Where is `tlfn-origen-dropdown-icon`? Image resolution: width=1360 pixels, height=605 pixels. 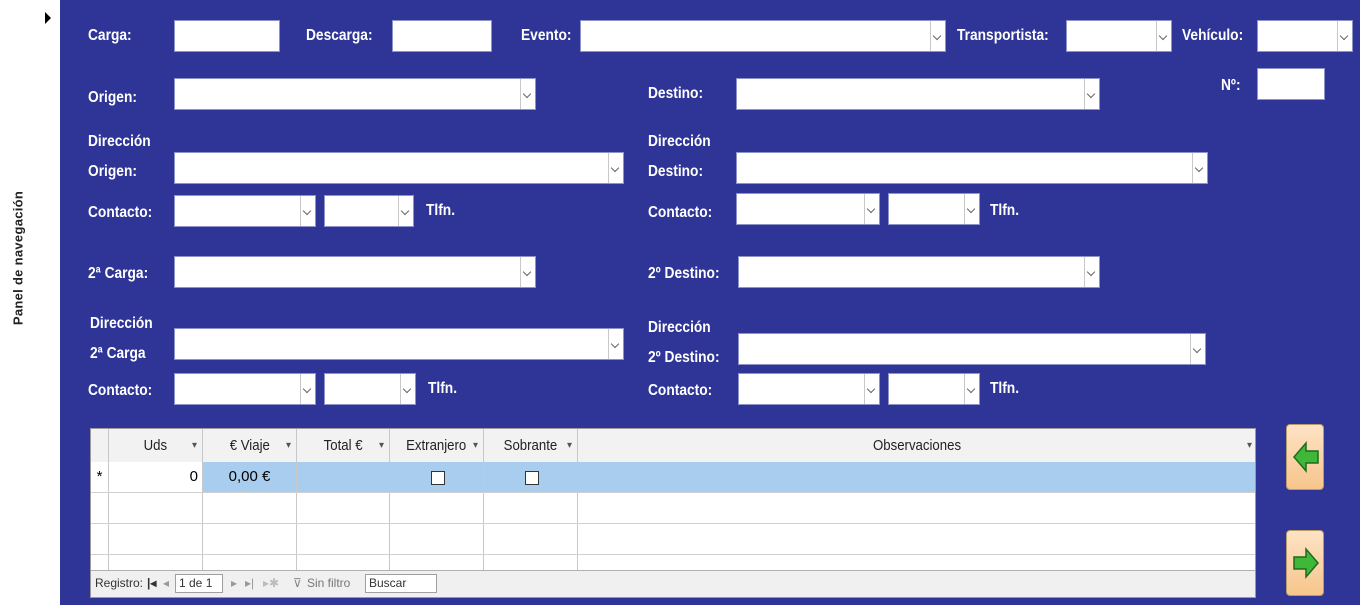 tlfn-origen-dropdown-icon is located at coordinates (405, 211).